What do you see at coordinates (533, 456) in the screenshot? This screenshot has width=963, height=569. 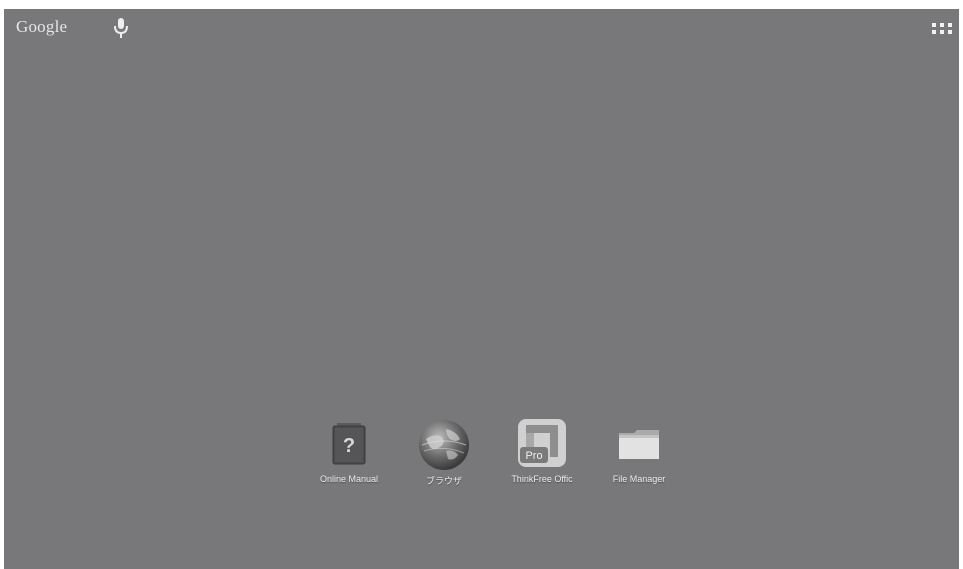 I see `svg-text: Pro` at bounding box center [533, 456].